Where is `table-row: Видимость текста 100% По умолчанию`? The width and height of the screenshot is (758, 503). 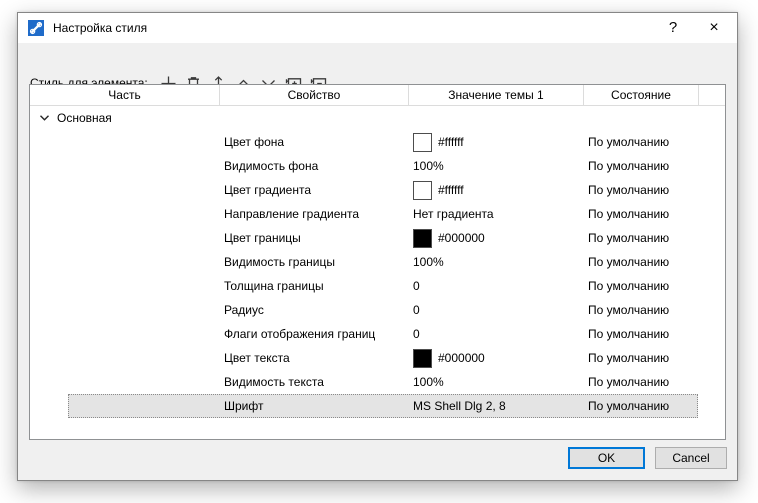 table-row: Видимость текста 100% По умолчанию is located at coordinates (377, 382).